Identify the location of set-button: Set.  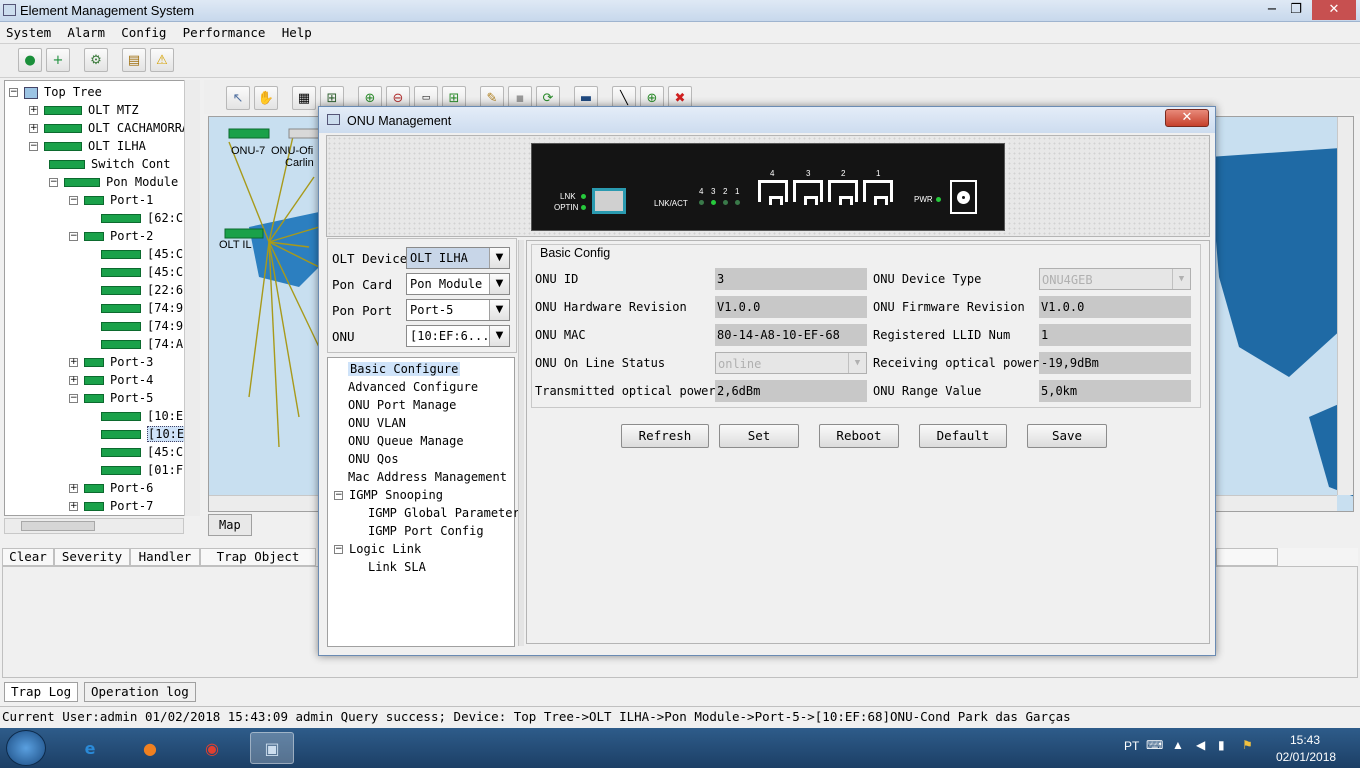
(759, 436).